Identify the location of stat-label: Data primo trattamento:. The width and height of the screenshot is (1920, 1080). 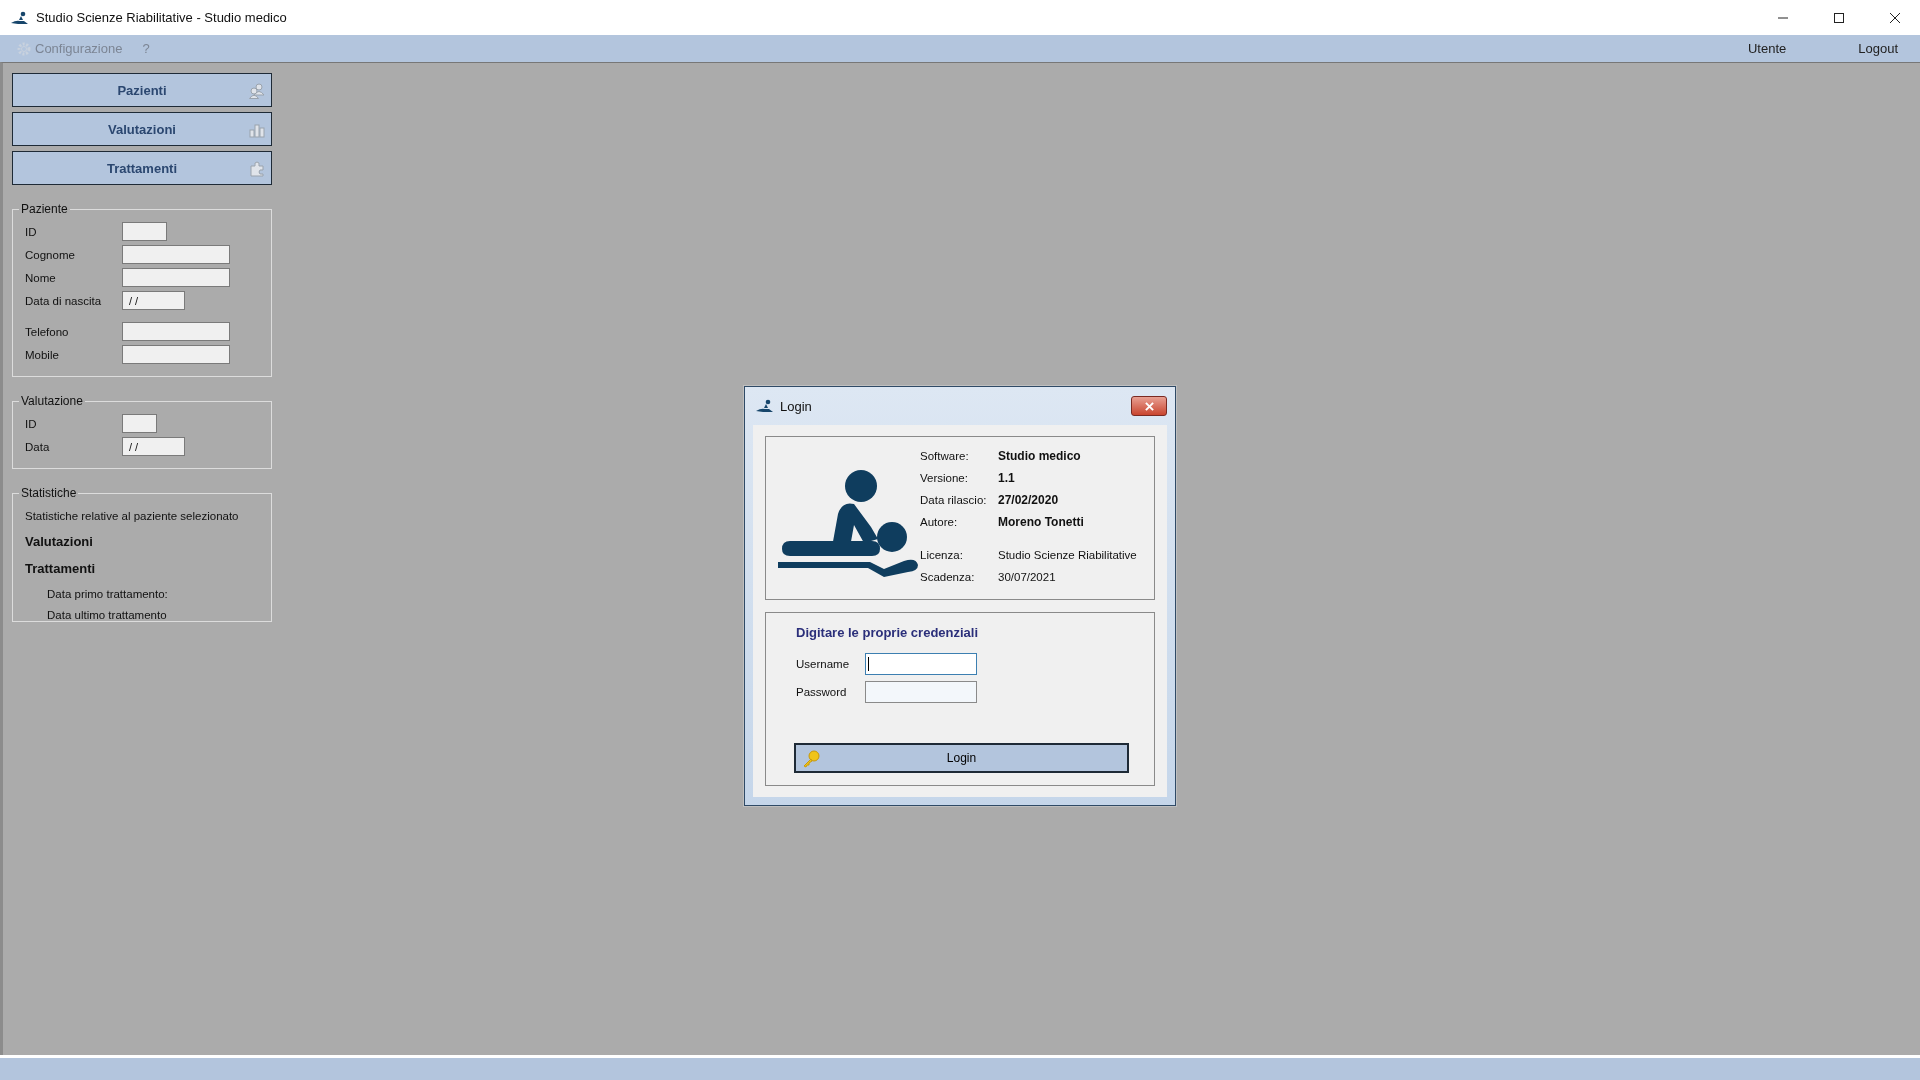
(108, 594).